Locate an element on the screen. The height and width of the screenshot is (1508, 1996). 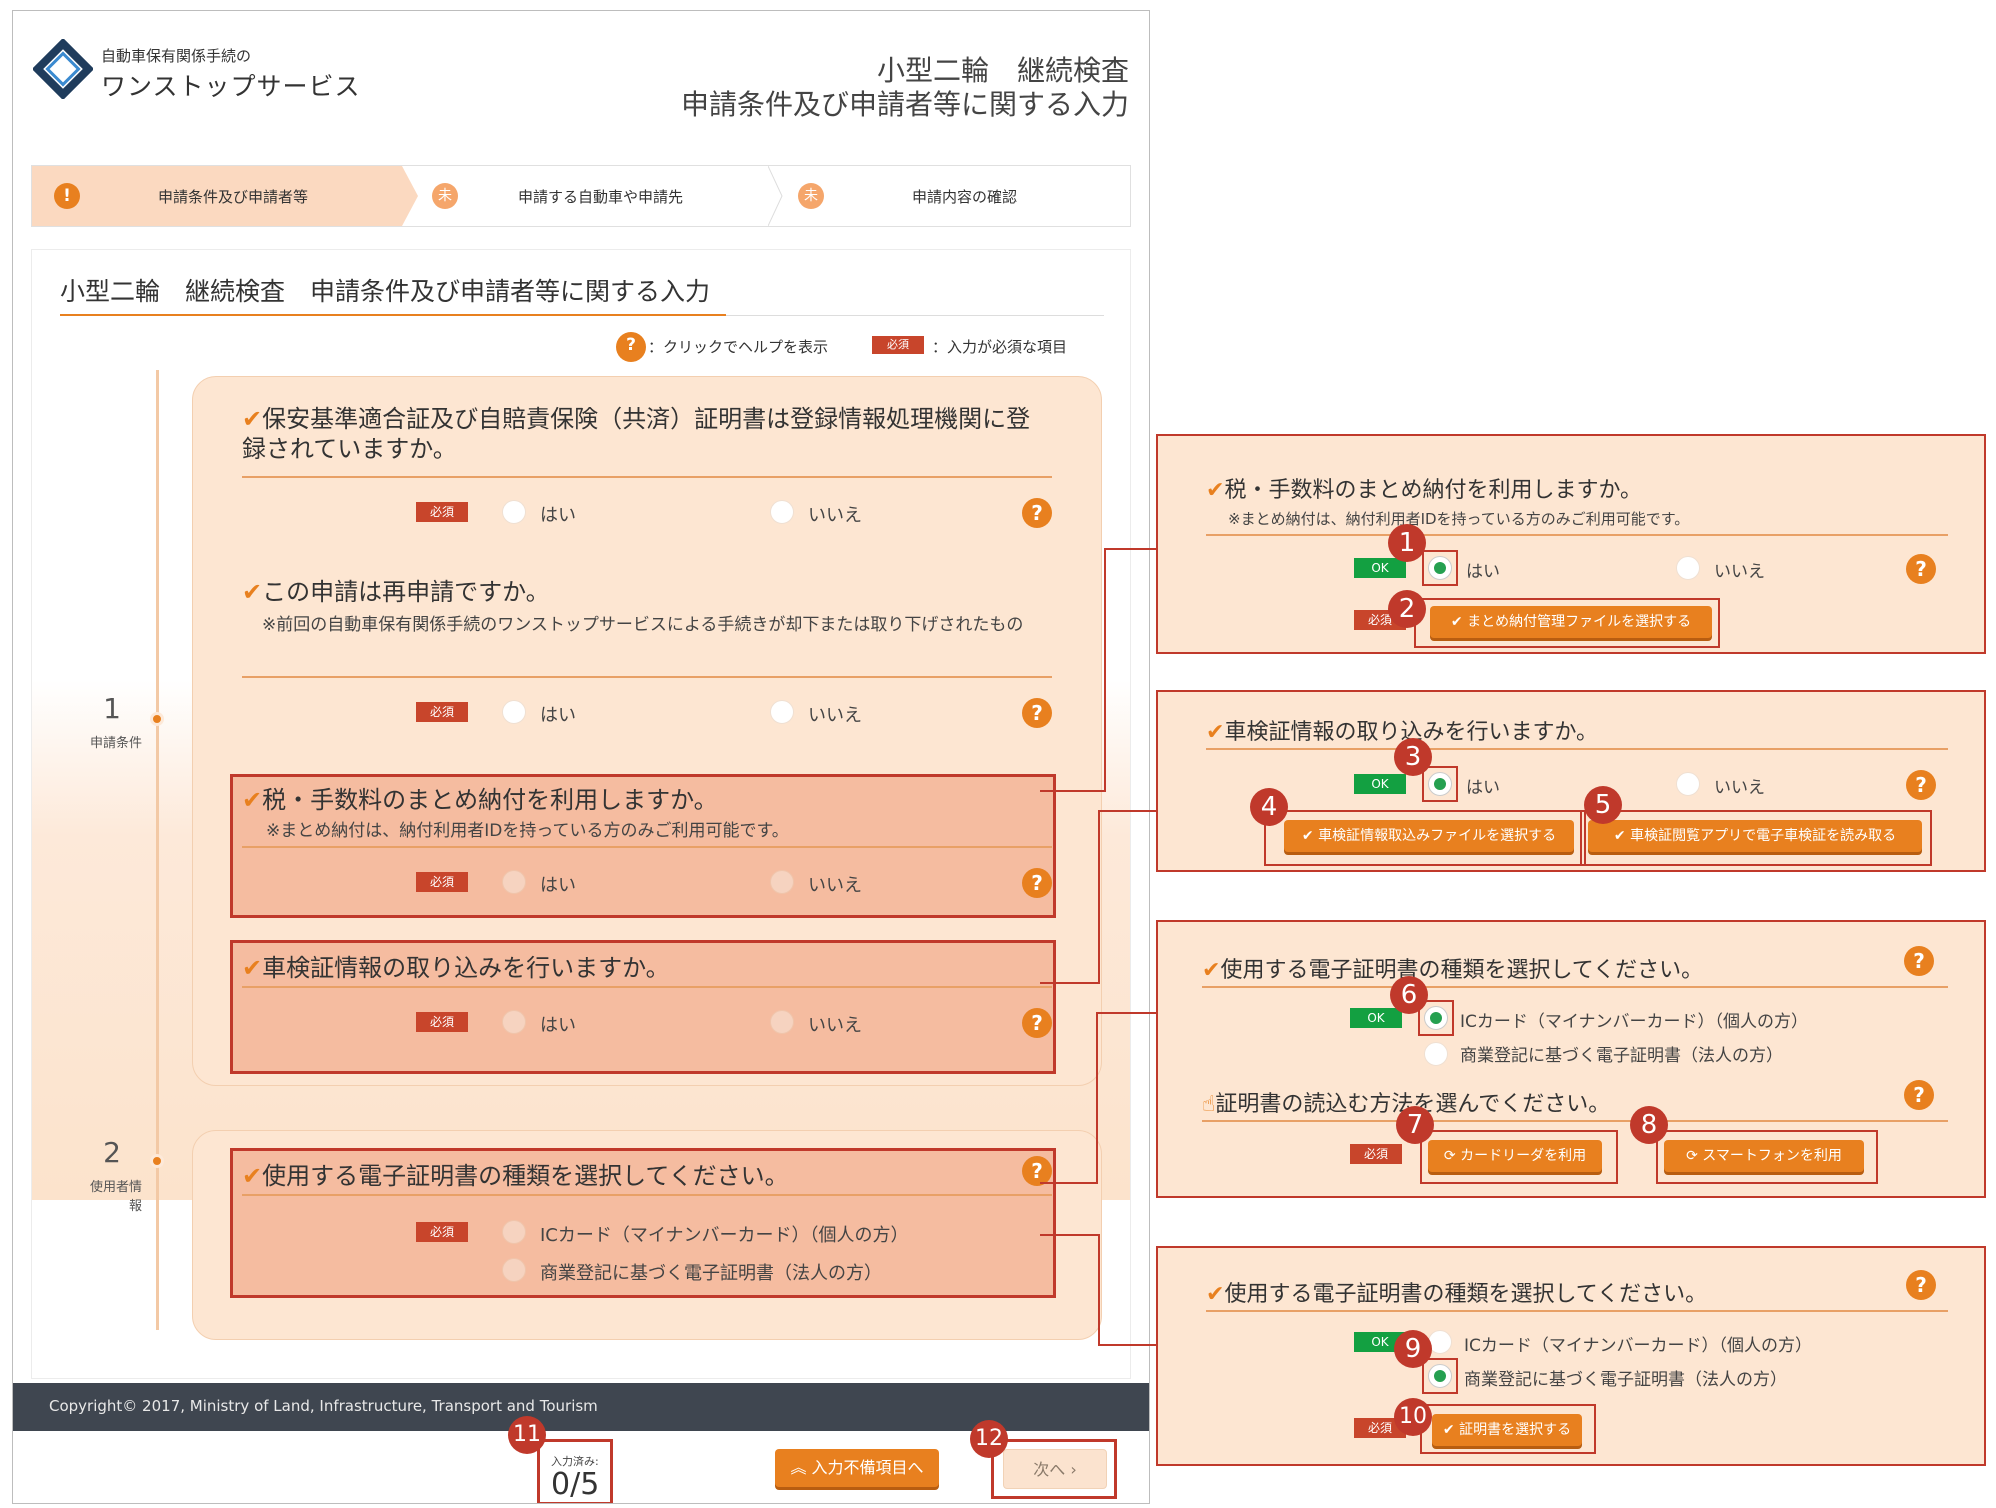
title-underline is located at coordinates (393, 315).